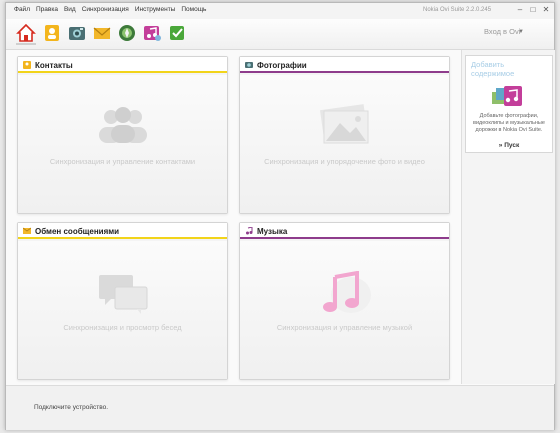  Describe the element at coordinates (54, 65) in the screenshot. I see `contacts-card-title: Контакты` at that location.